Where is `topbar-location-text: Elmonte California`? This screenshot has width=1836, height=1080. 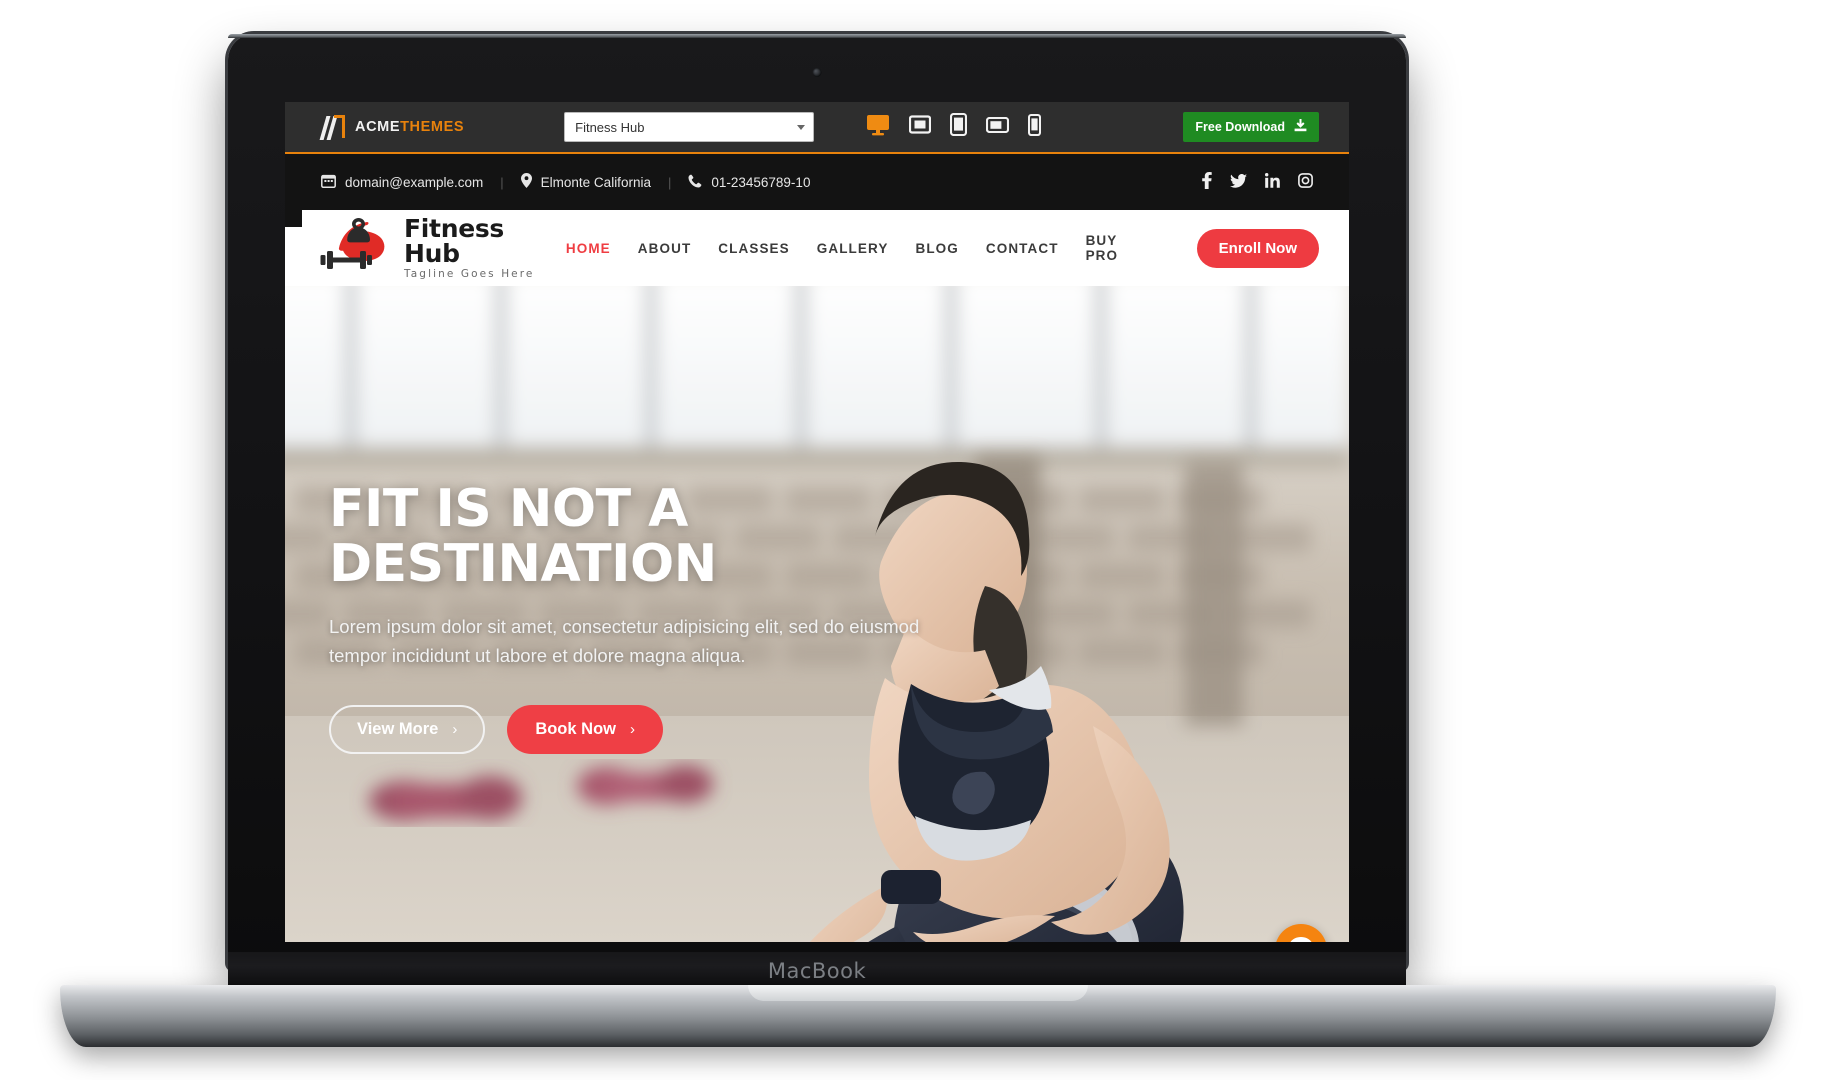 topbar-location-text: Elmonte California is located at coordinates (595, 182).